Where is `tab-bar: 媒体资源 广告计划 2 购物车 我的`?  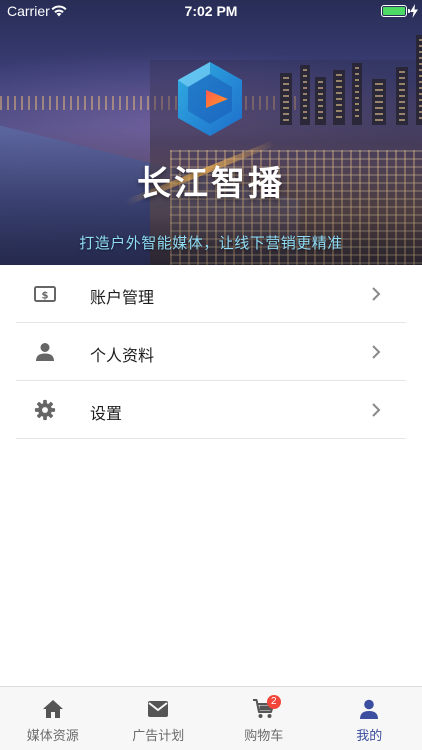
tab-bar: 媒体资源 广告计划 2 购物车 我的 is located at coordinates (211, 718).